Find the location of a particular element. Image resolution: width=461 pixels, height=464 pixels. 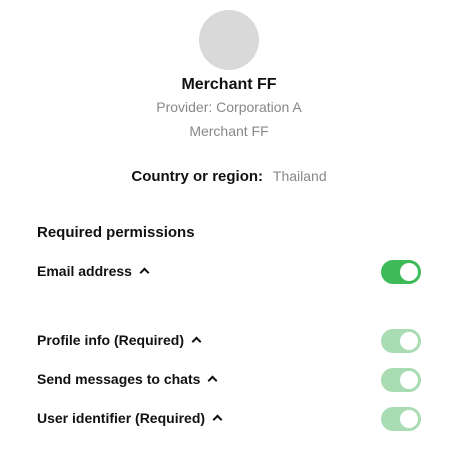

country-label: Country or region: is located at coordinates (197, 176).